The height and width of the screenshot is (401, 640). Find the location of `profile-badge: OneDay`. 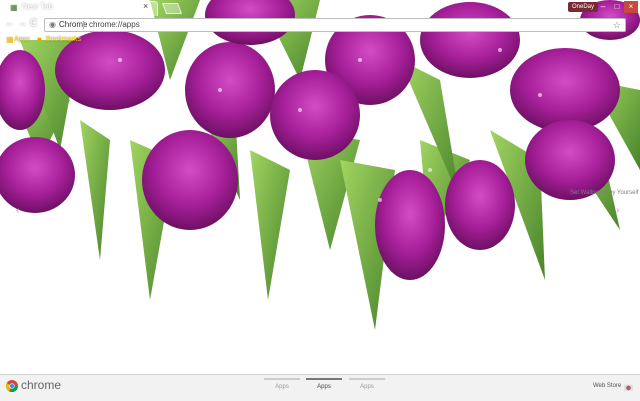

profile-badge: OneDay is located at coordinates (583, 7).